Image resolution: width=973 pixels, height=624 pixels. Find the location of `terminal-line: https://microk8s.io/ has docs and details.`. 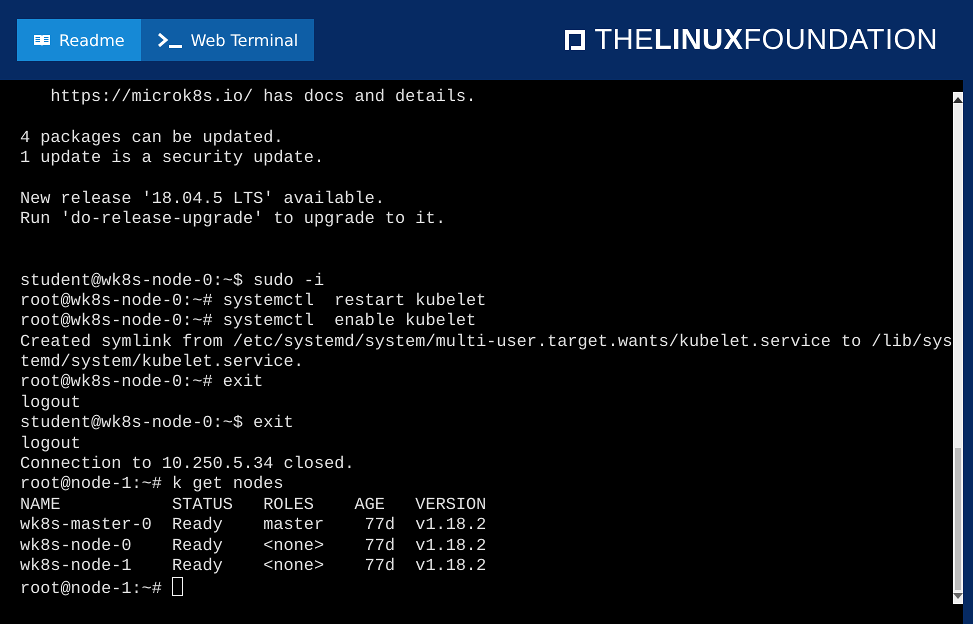

terminal-line: https://microk8s.io/ has docs and details. is located at coordinates (263, 98).